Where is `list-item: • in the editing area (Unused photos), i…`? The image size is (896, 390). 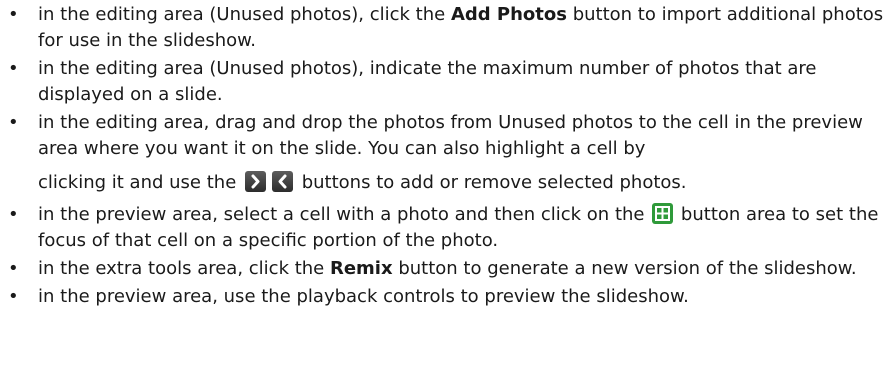
list-item: • in the editing area (Unused photos), i… is located at coordinates (448, 82).